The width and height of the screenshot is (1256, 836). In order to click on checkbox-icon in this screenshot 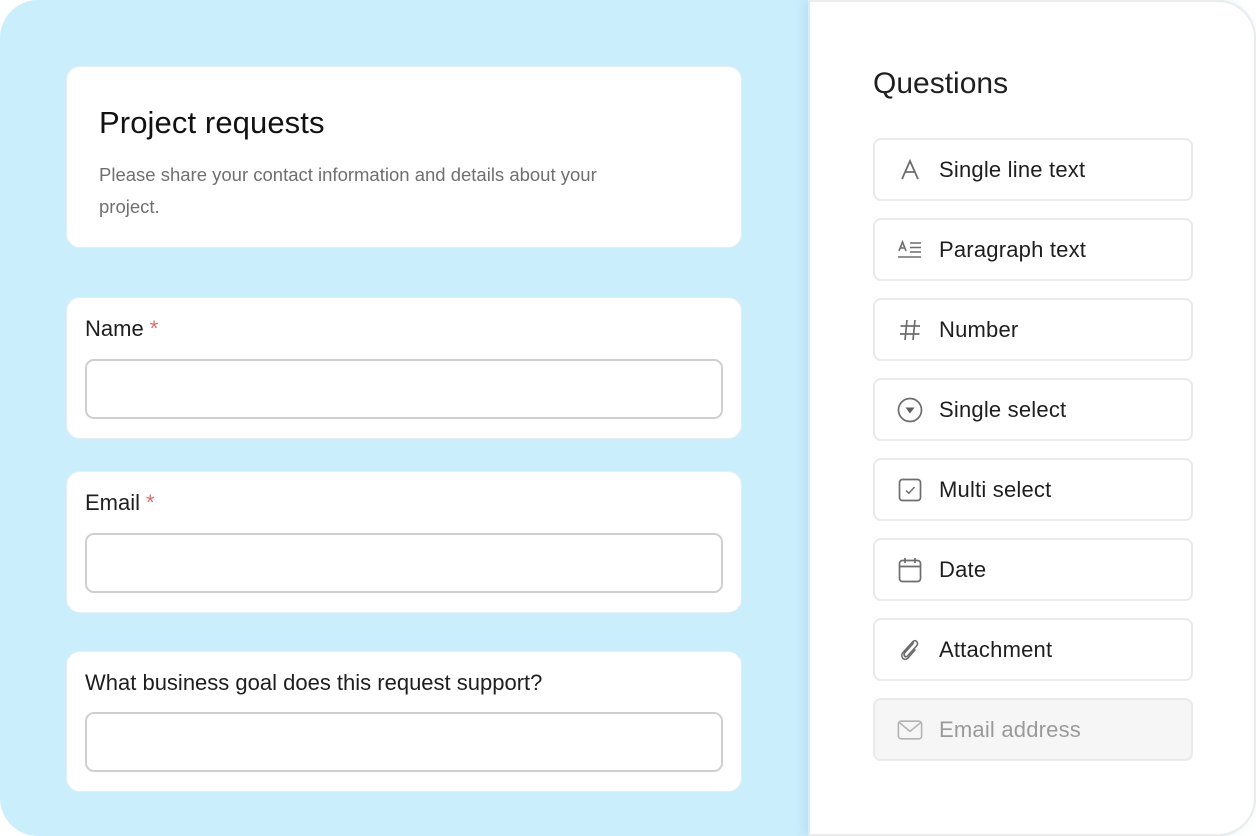, I will do `click(910, 490)`.